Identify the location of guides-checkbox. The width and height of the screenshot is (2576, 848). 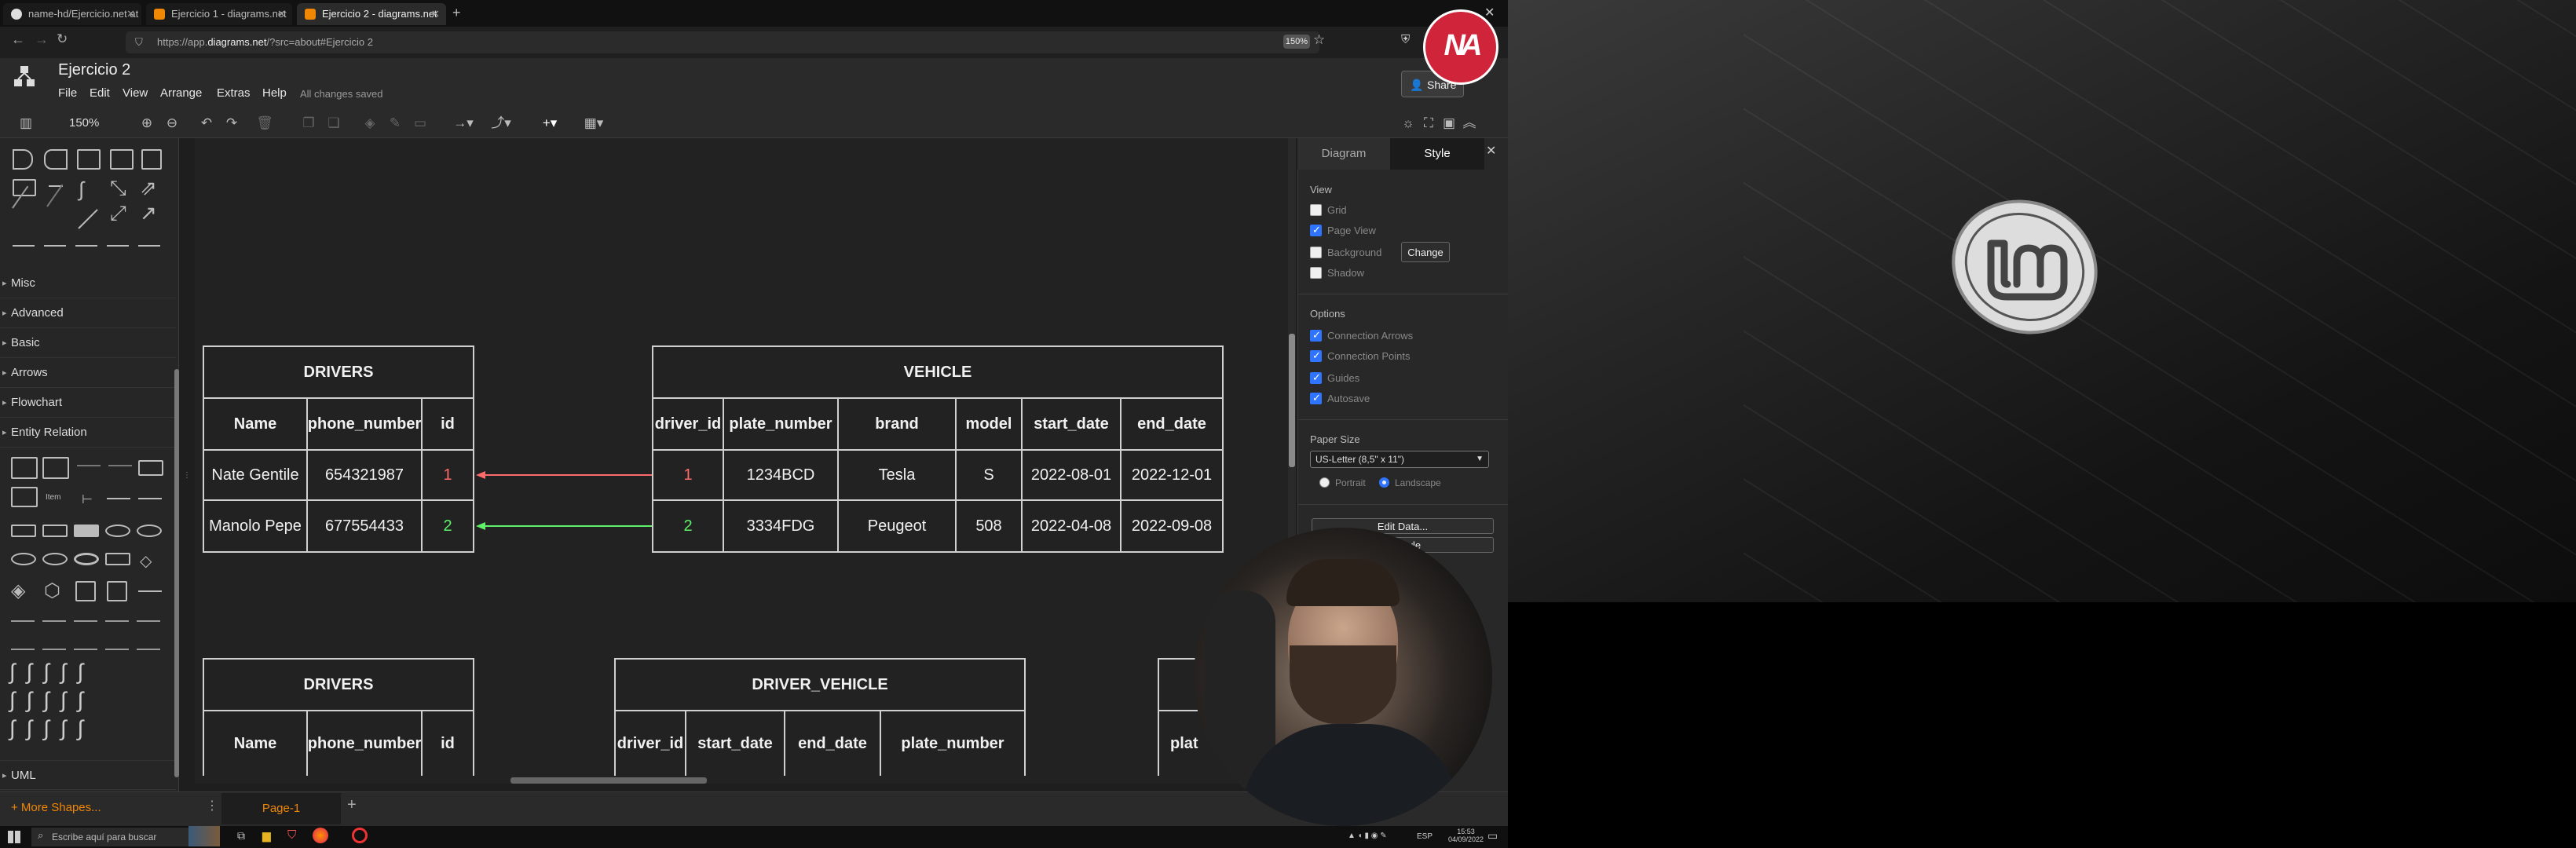
(1316, 377).